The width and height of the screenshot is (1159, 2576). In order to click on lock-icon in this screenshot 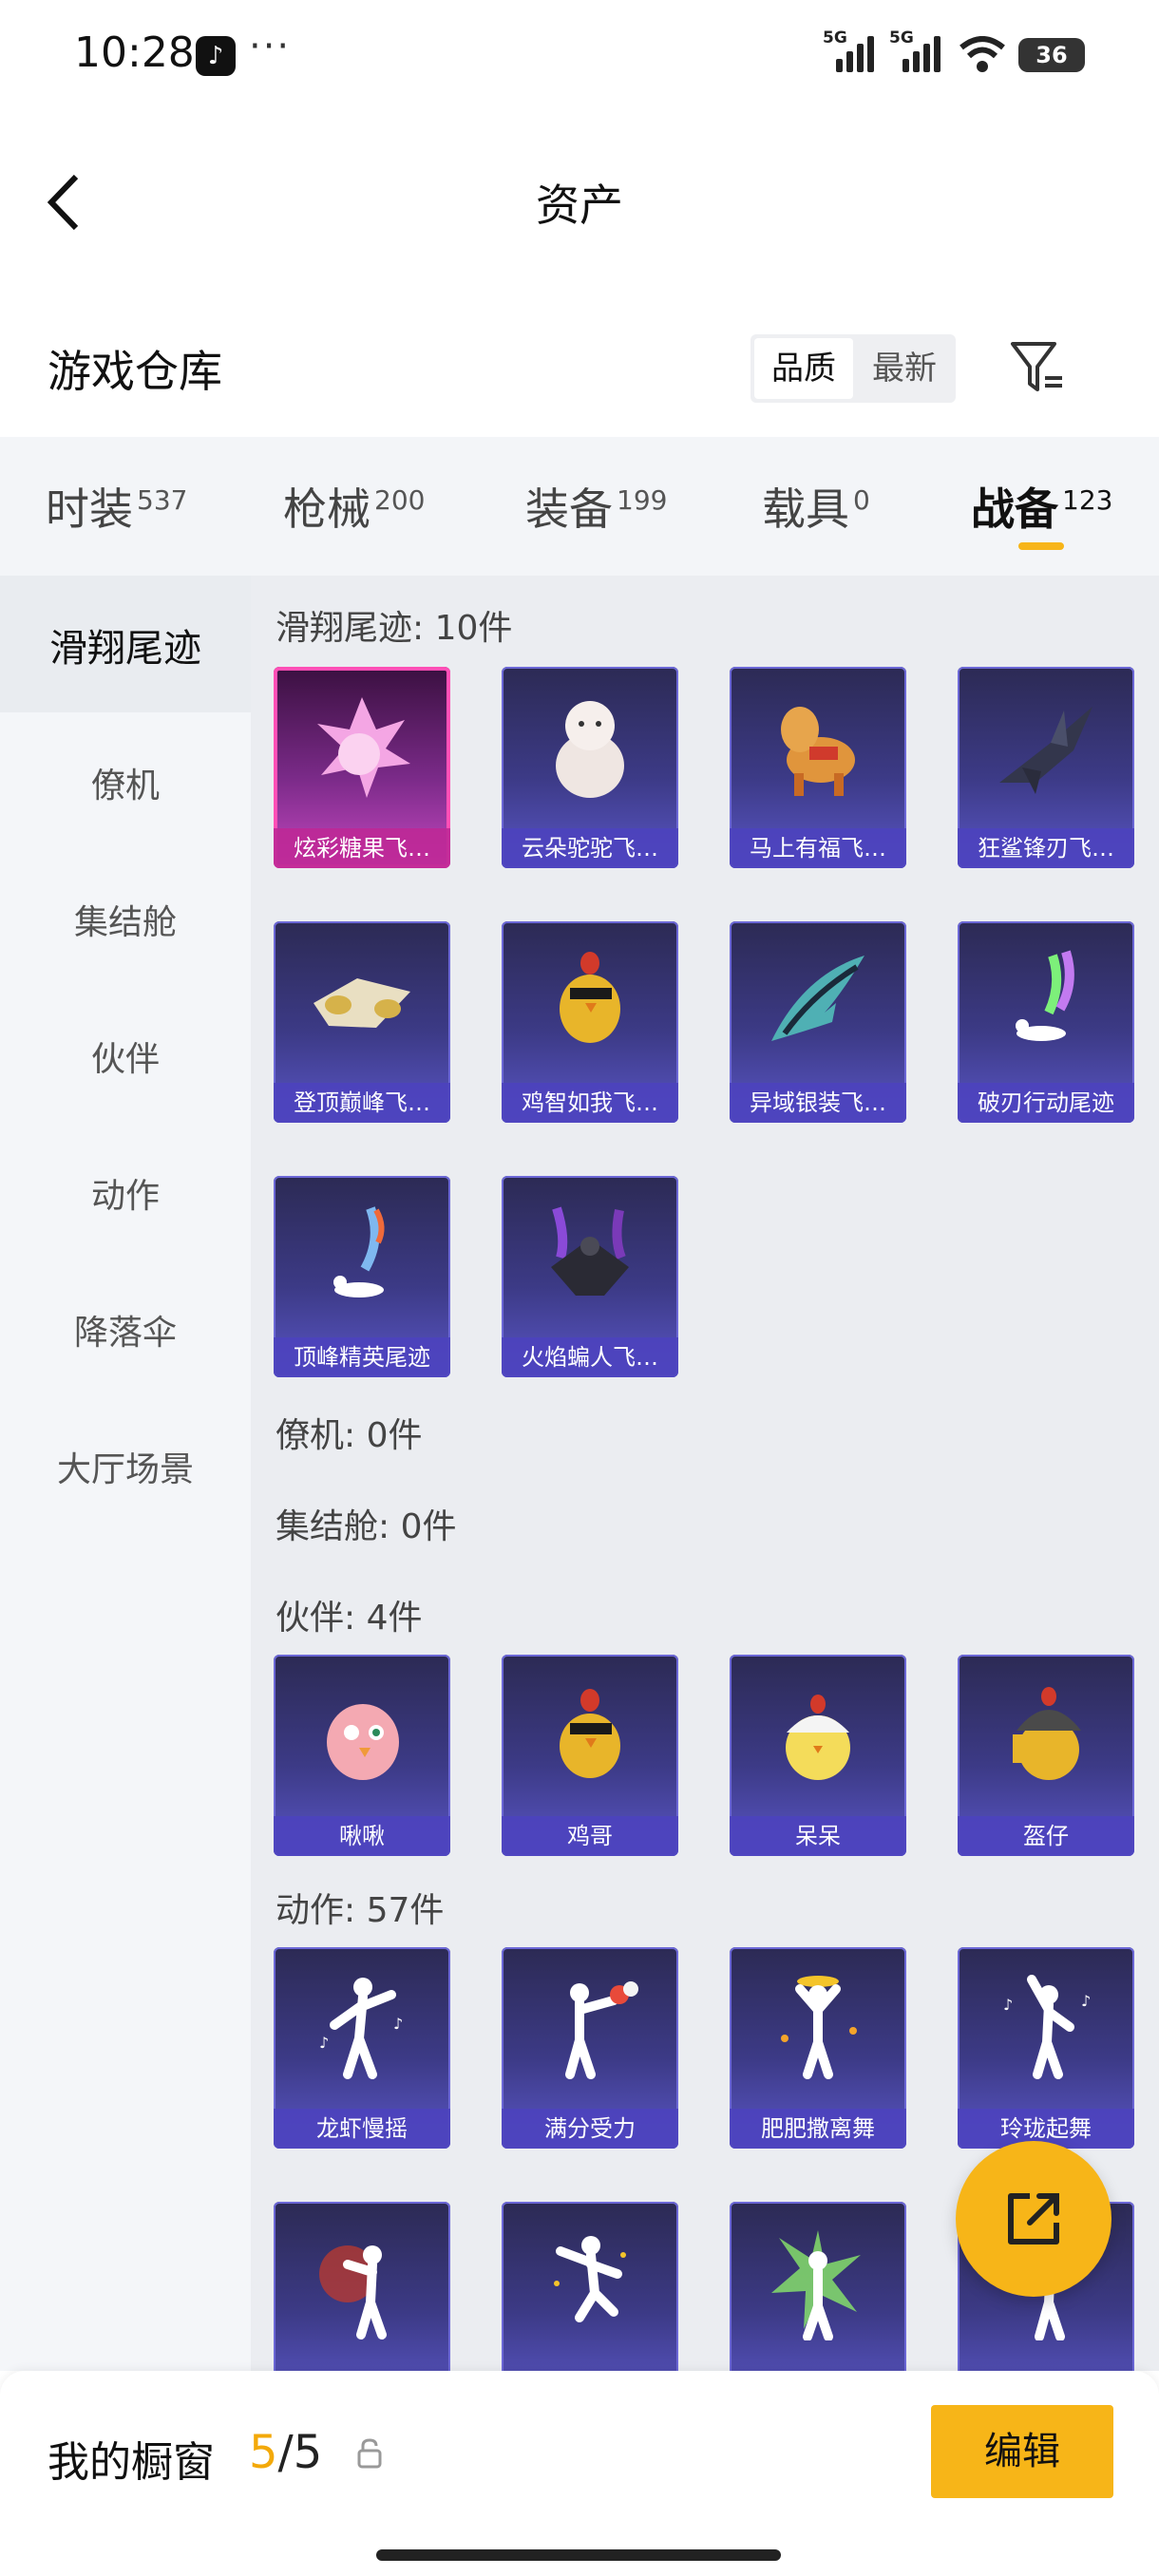, I will do `click(369, 2453)`.